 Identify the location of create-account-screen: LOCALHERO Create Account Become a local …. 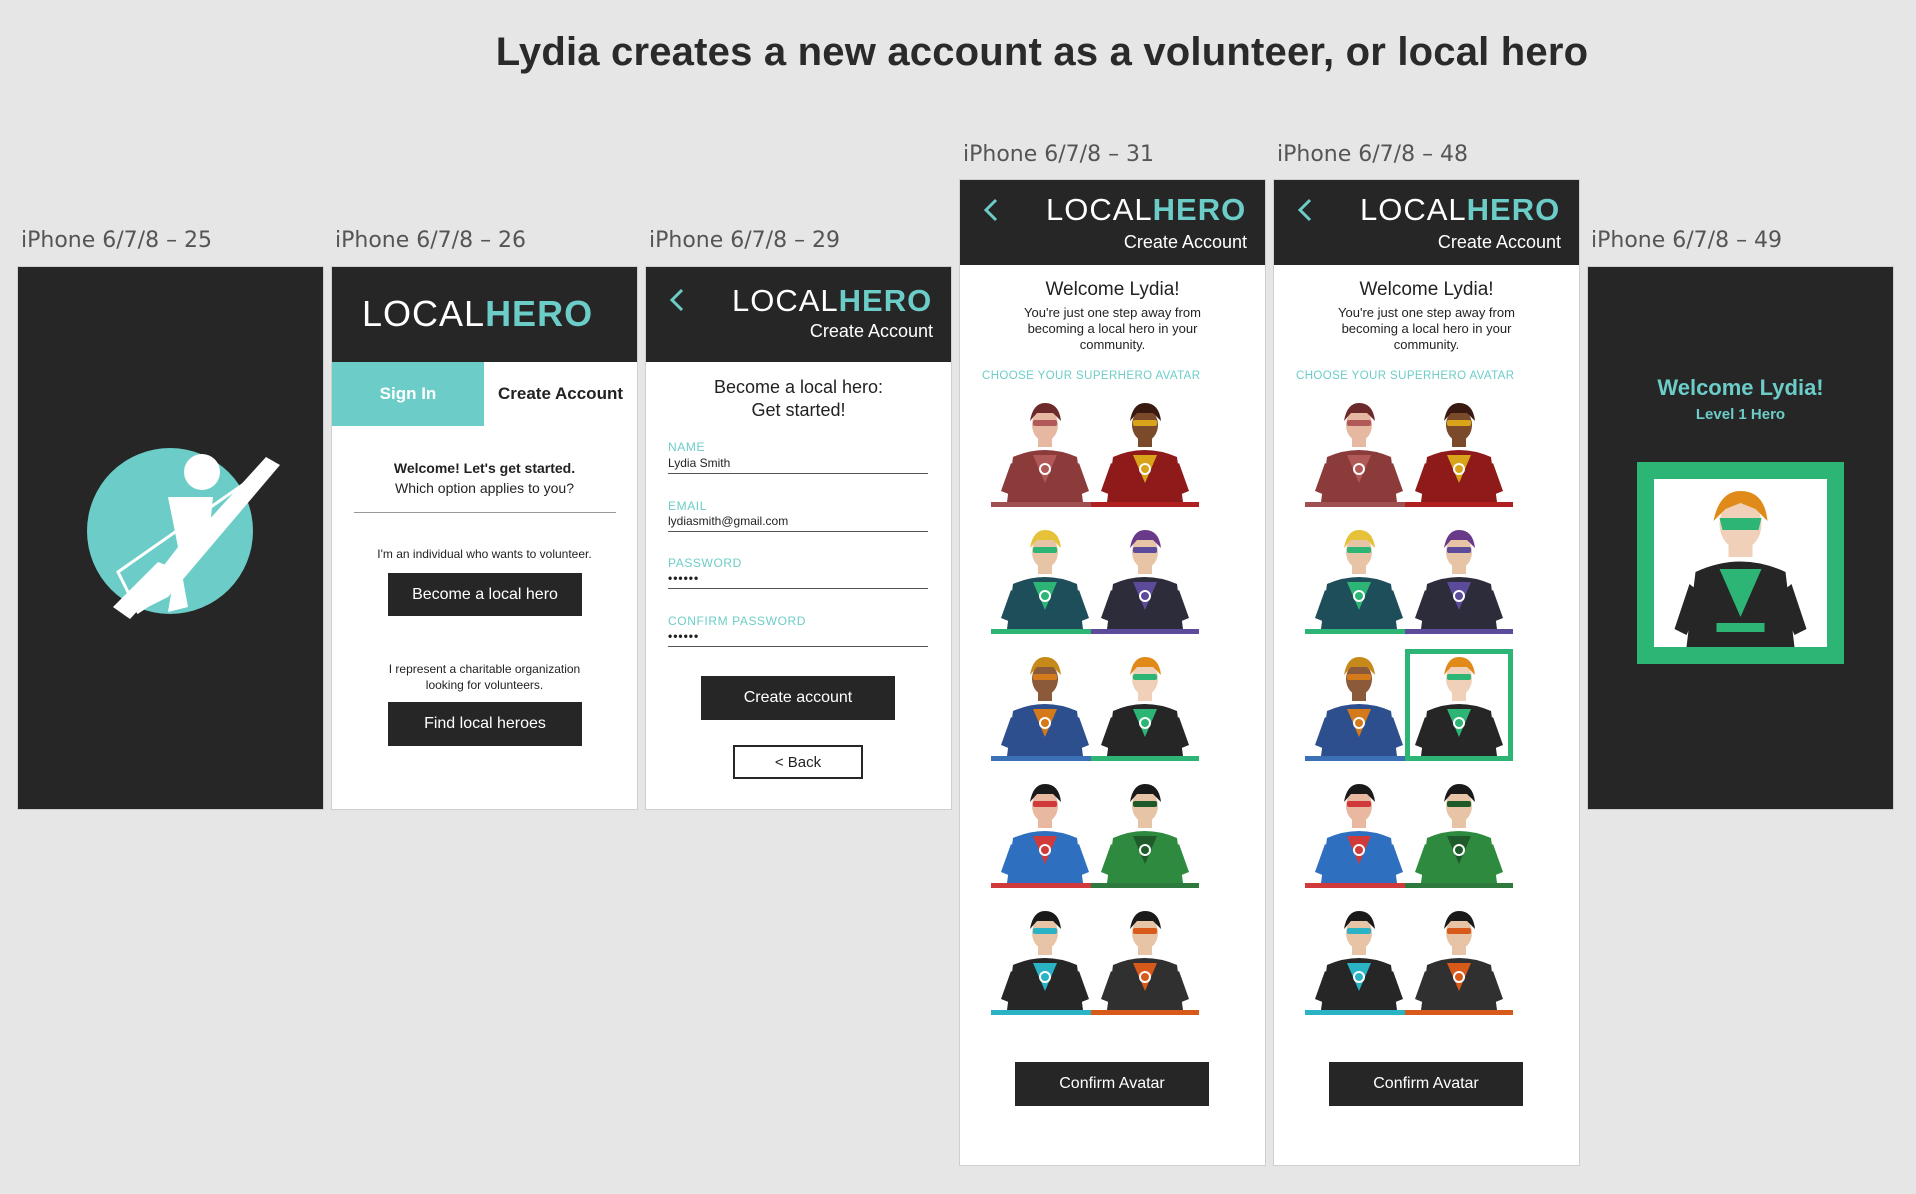
(798, 538).